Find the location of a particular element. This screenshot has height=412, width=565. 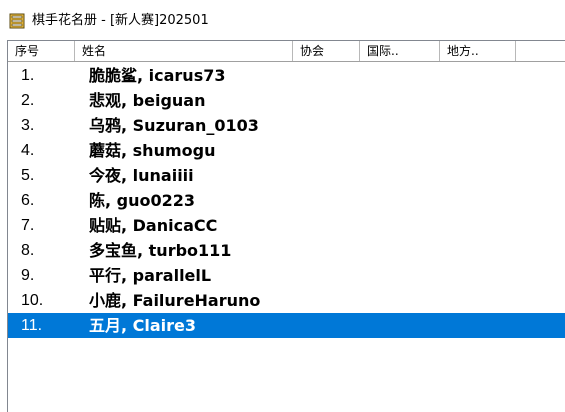

column-header-local: 地方.. is located at coordinates (478, 51).